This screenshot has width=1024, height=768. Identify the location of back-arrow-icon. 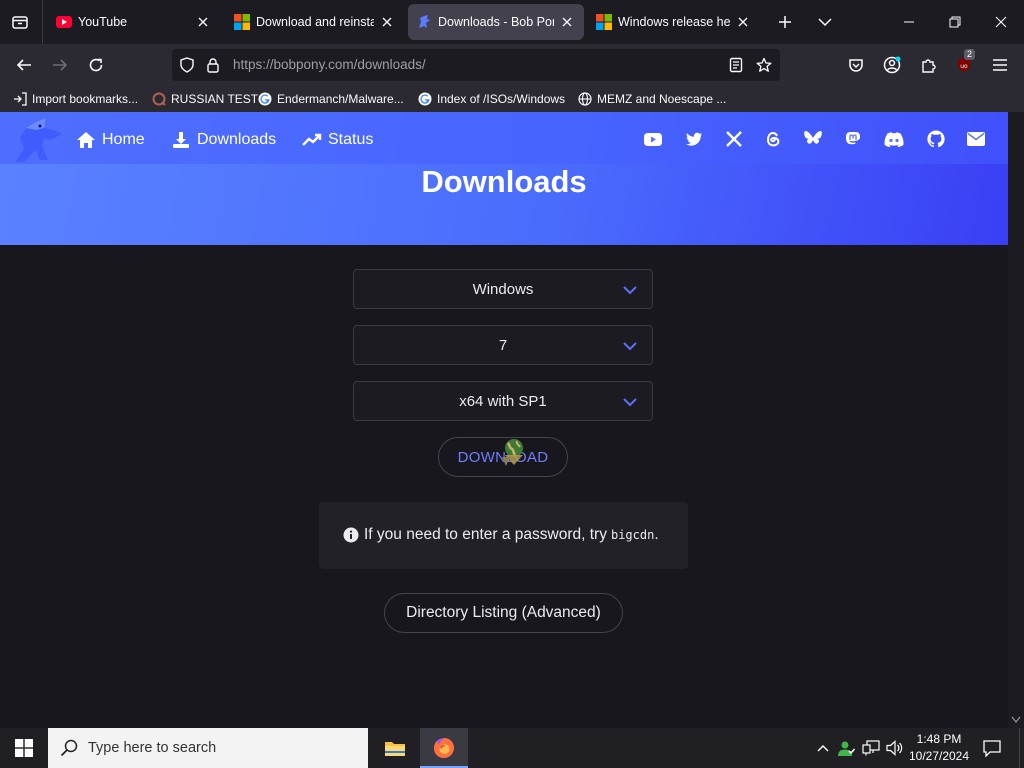
(23, 65).